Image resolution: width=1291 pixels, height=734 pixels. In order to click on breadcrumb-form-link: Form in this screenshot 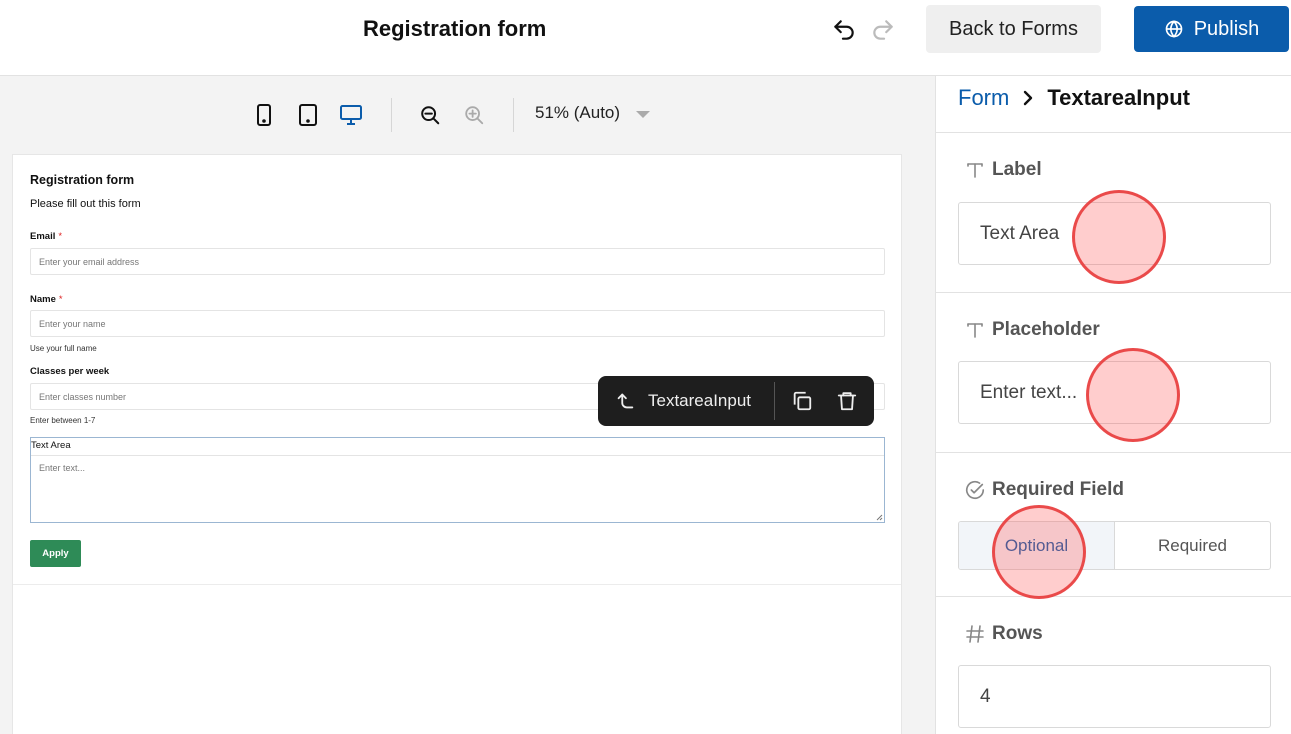, I will do `click(983, 98)`.